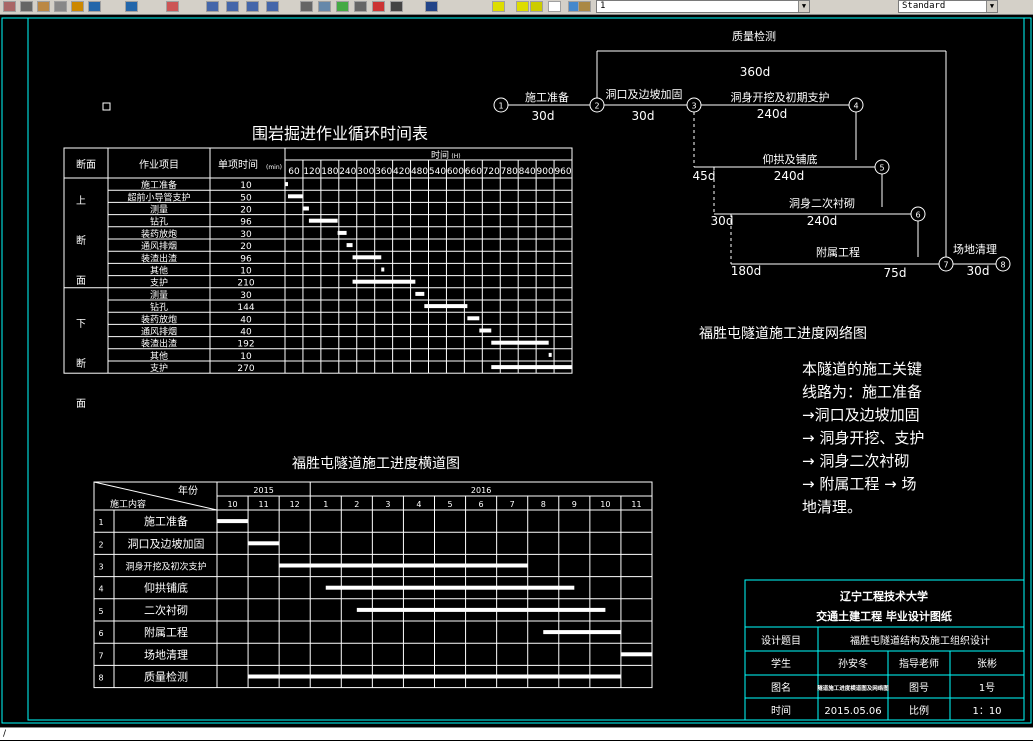 This screenshot has height=741, width=1033. I want to click on tool-palettes-icon, so click(324, 6).